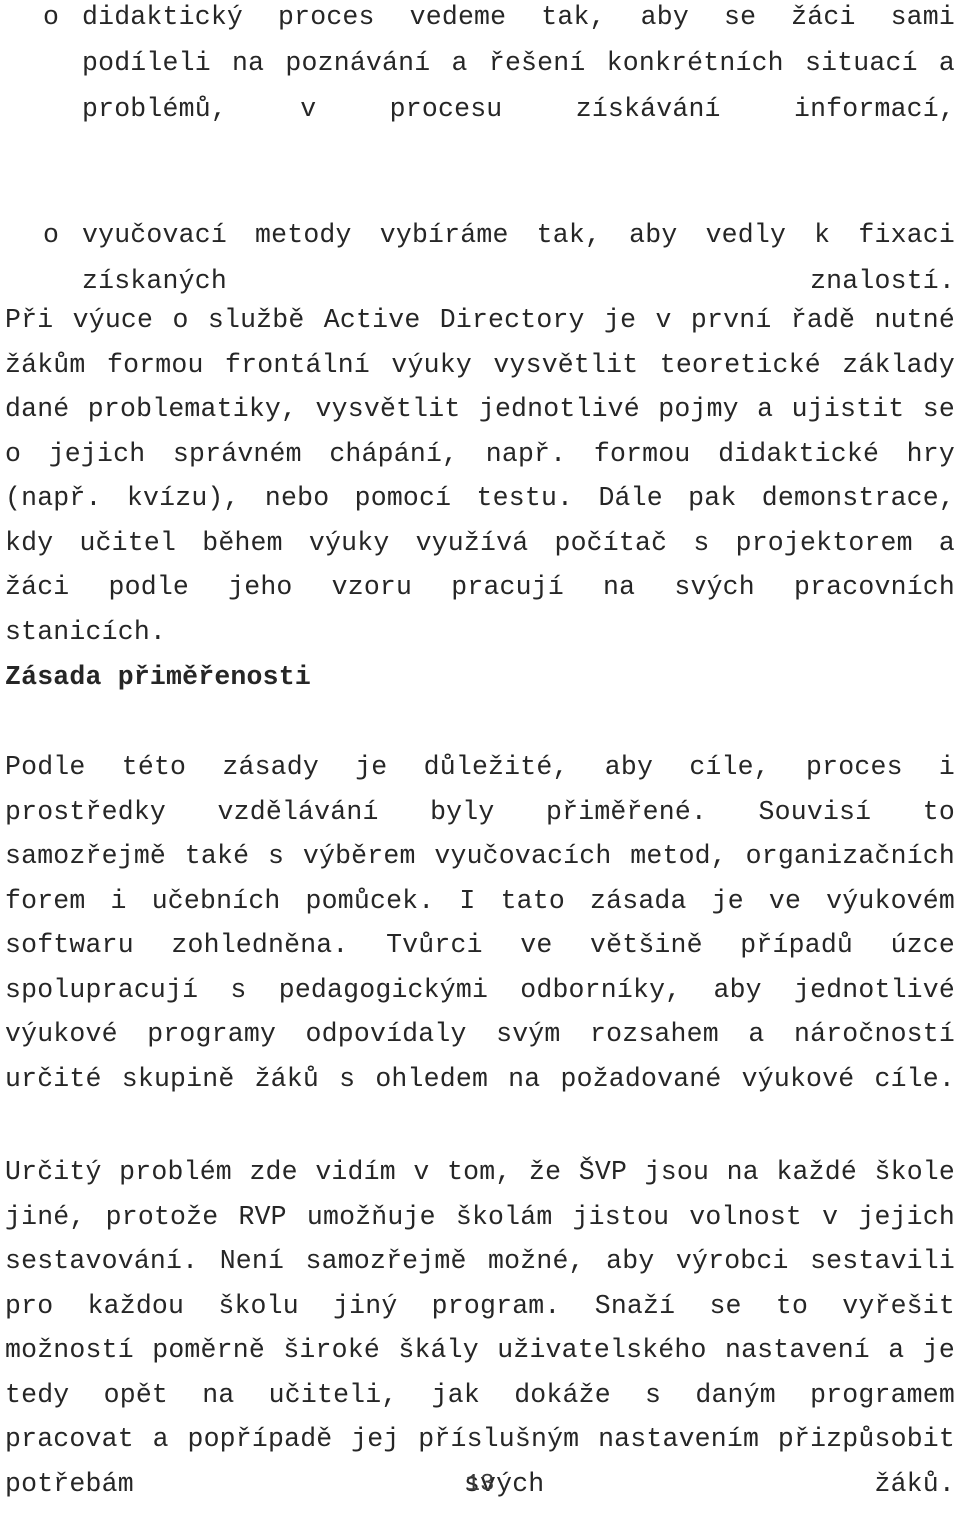 Image resolution: width=960 pixels, height=1528 pixels. Describe the element at coordinates (480, 1484) in the screenshot. I see `page-number: 13` at that location.